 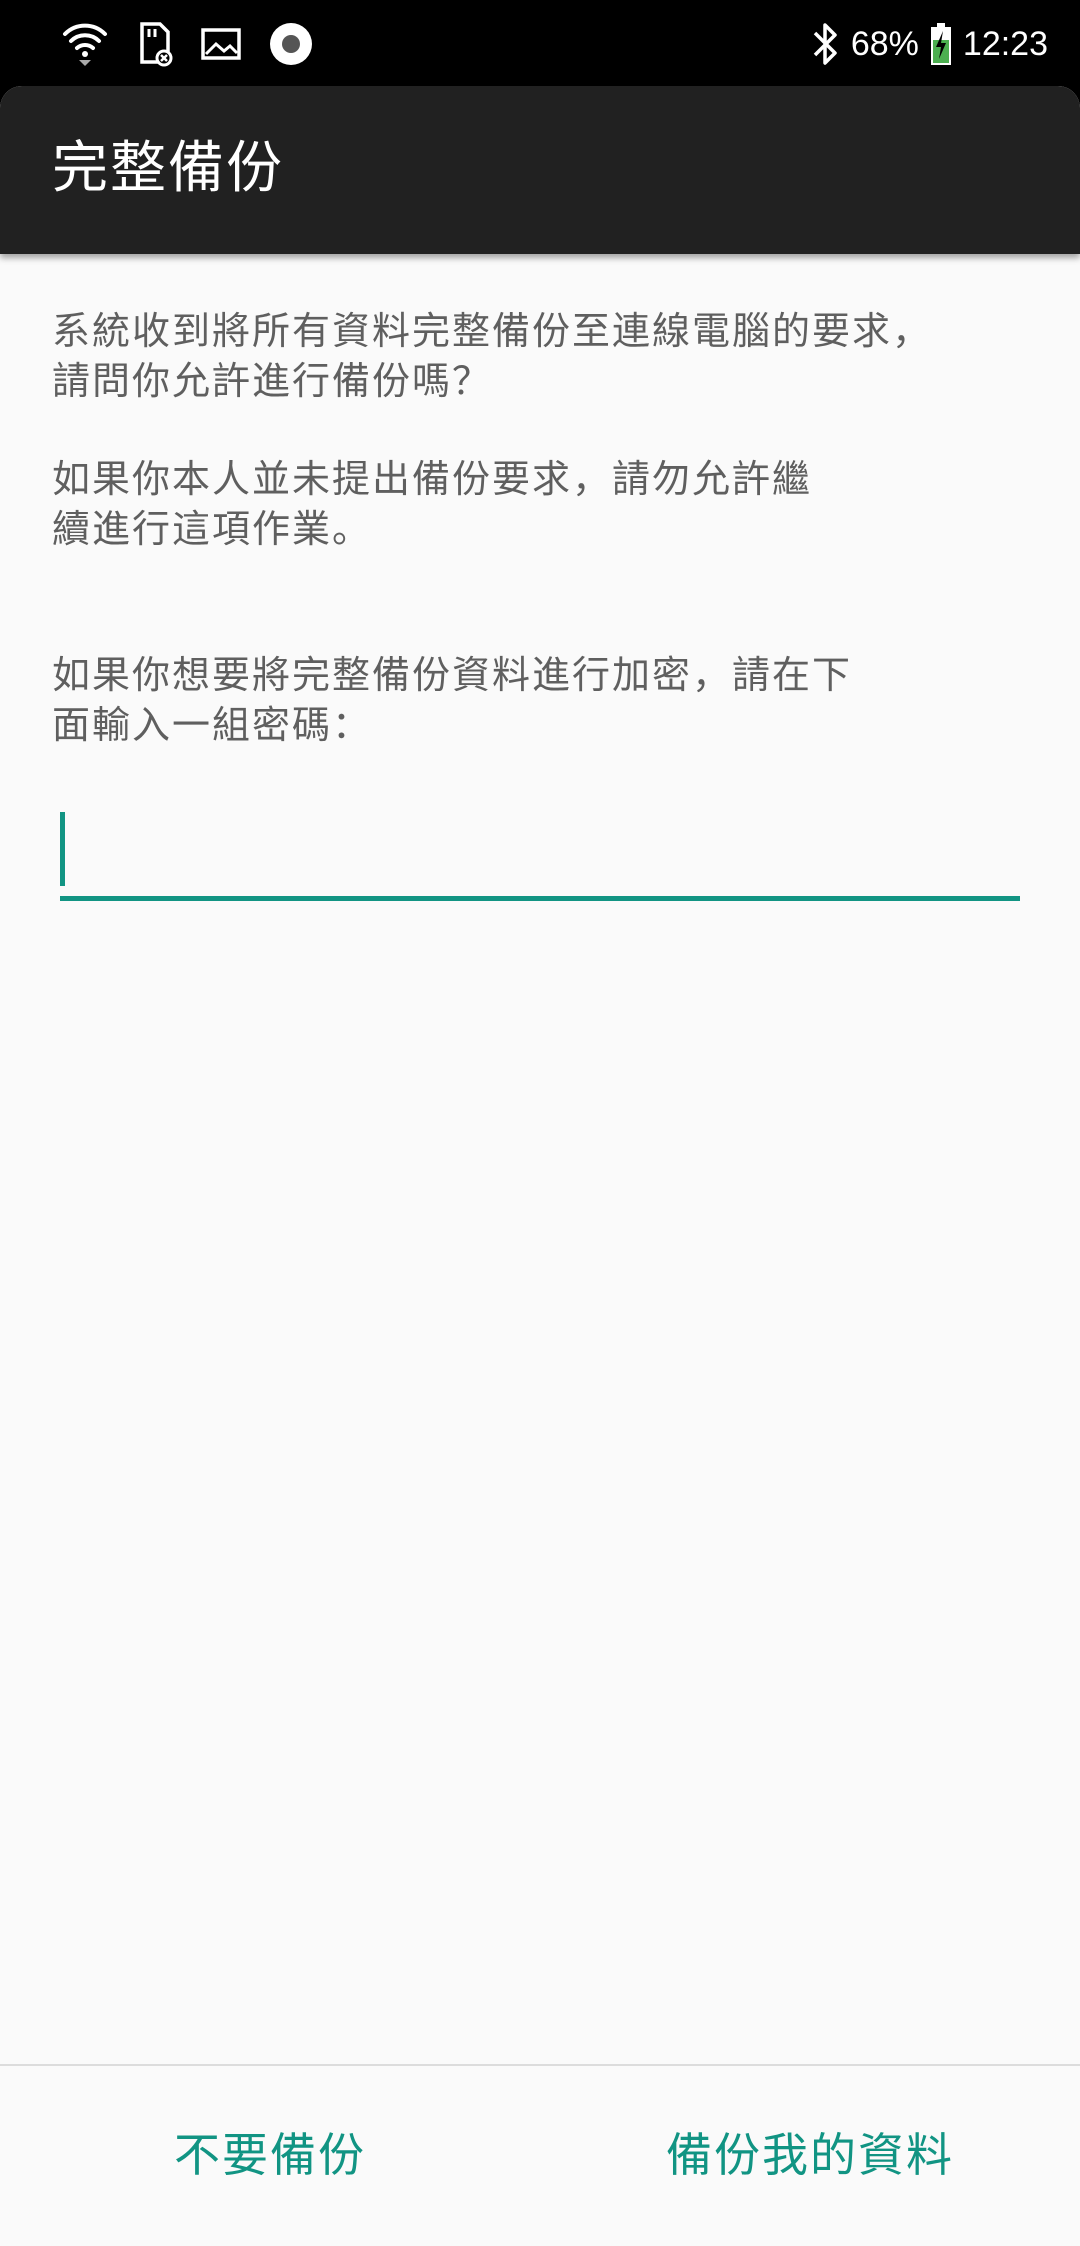 What do you see at coordinates (452, 700) in the screenshot?
I see `encryption-hint-text: 如果你想要將完整備份資料進行加密，請在下 面輸入一組密碼：` at bounding box center [452, 700].